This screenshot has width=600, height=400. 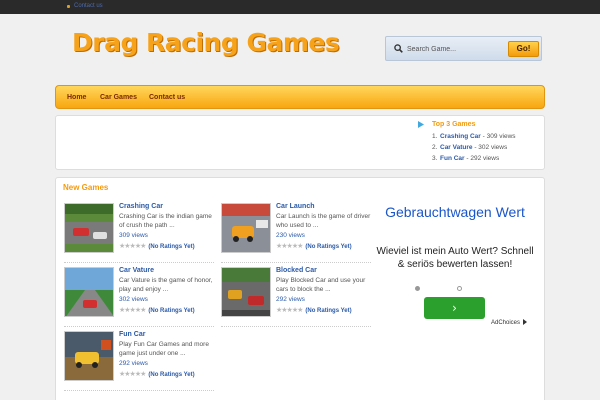 I want to click on list-number: 1., so click(x=435, y=136).